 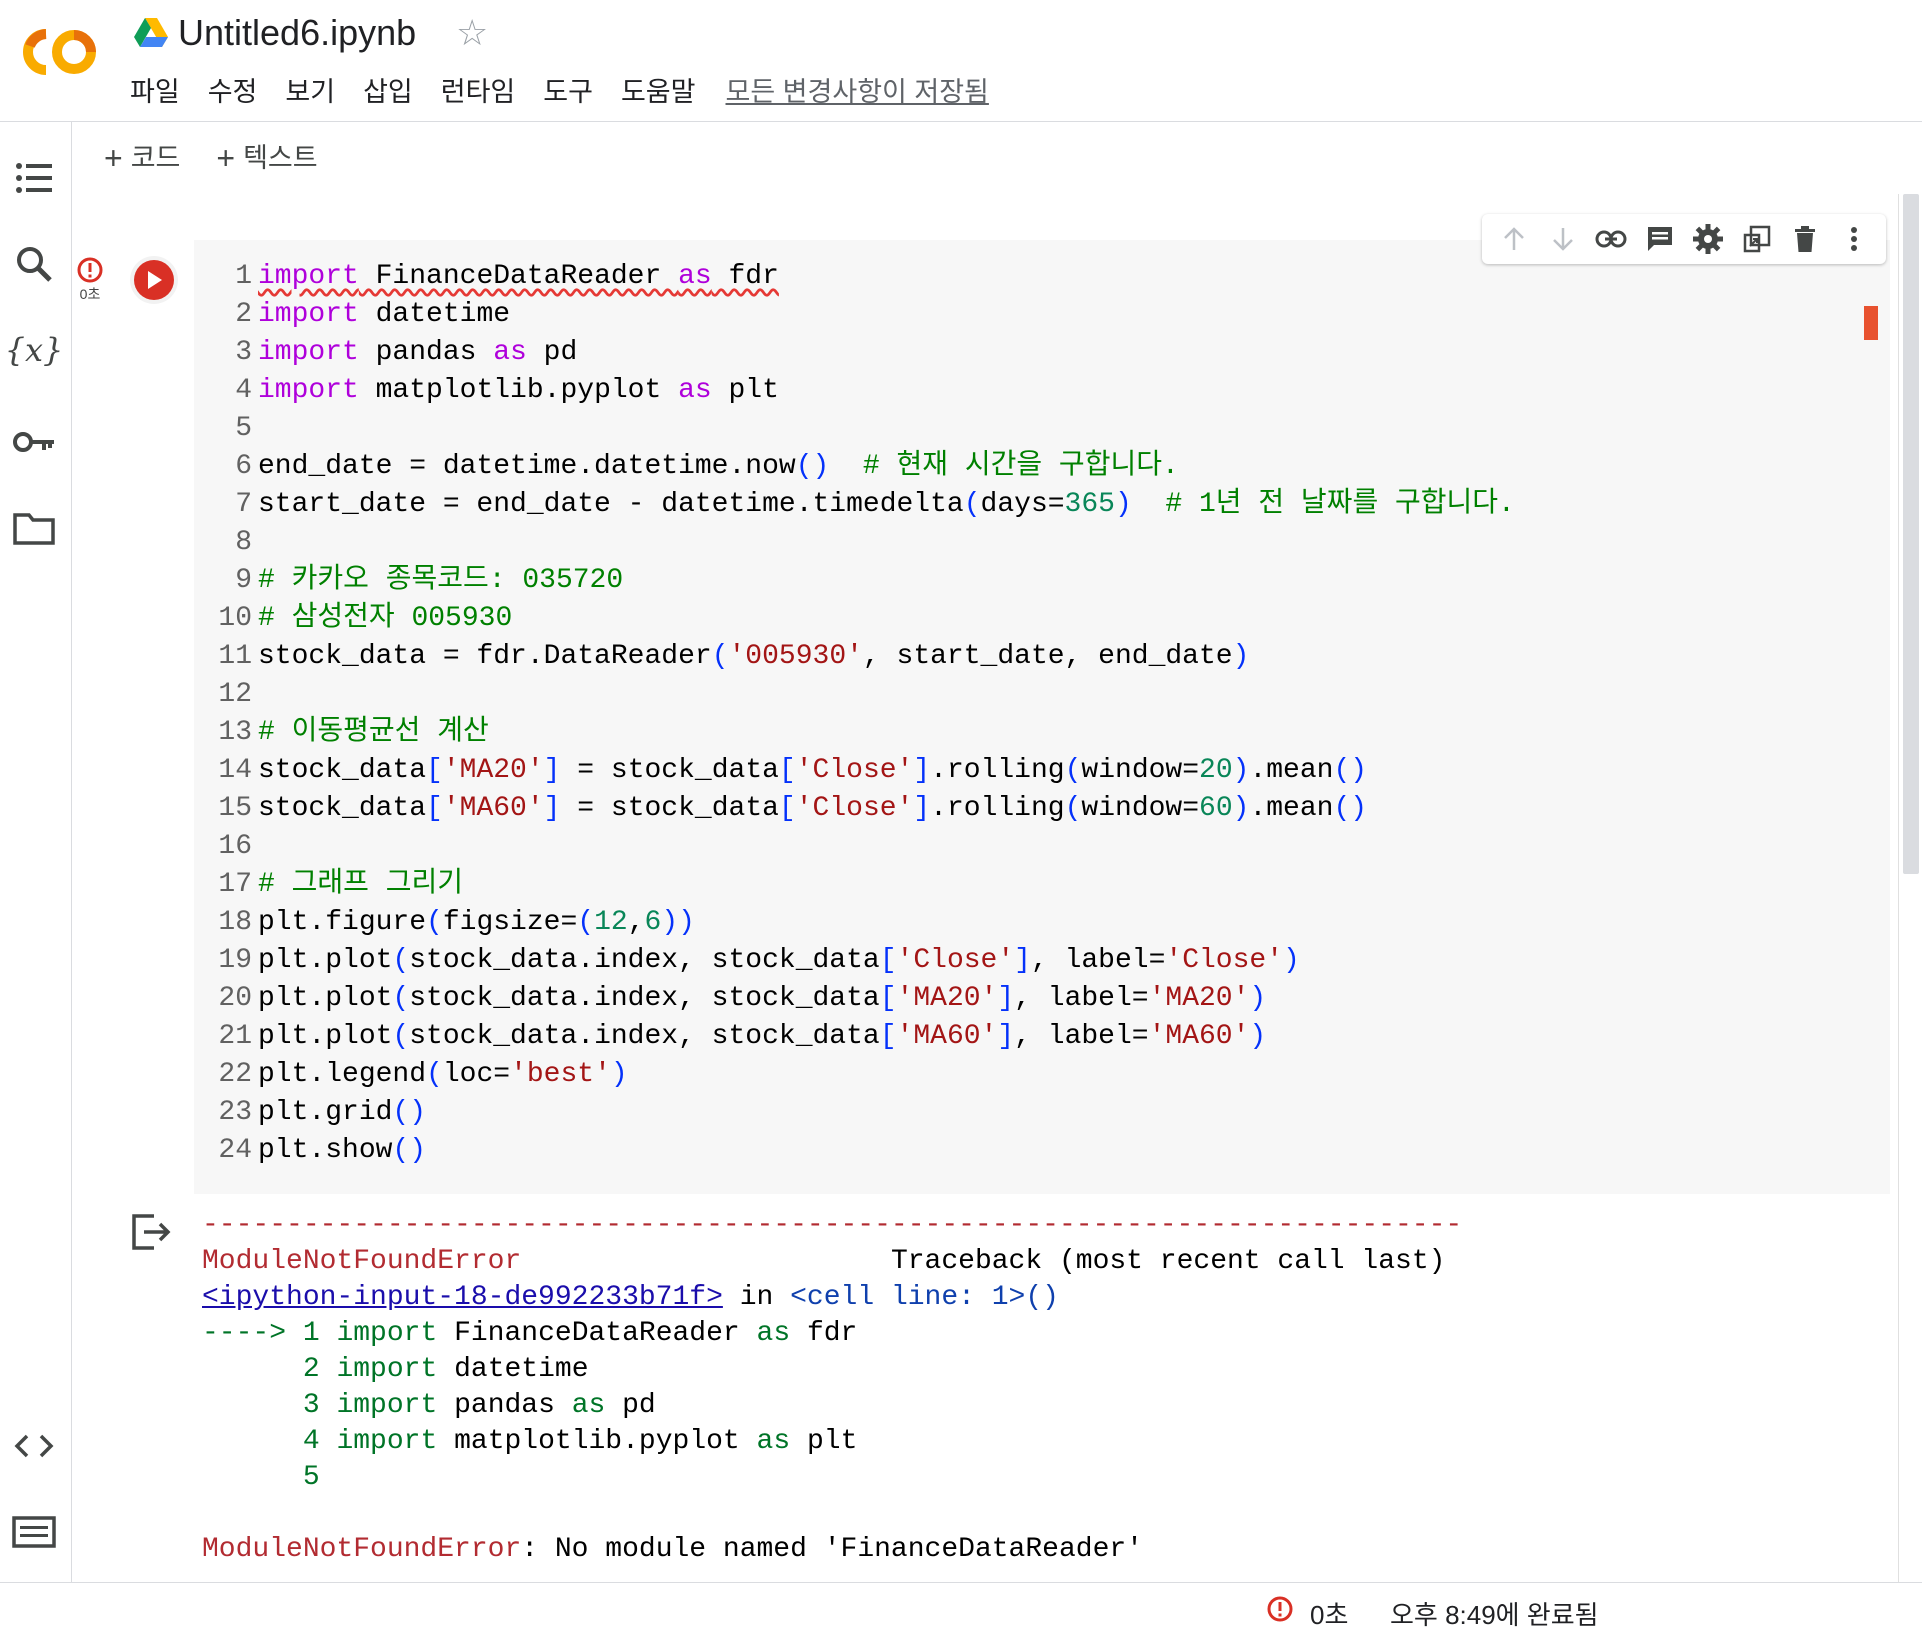 I want to click on error-indicator-icon, so click(x=90, y=270).